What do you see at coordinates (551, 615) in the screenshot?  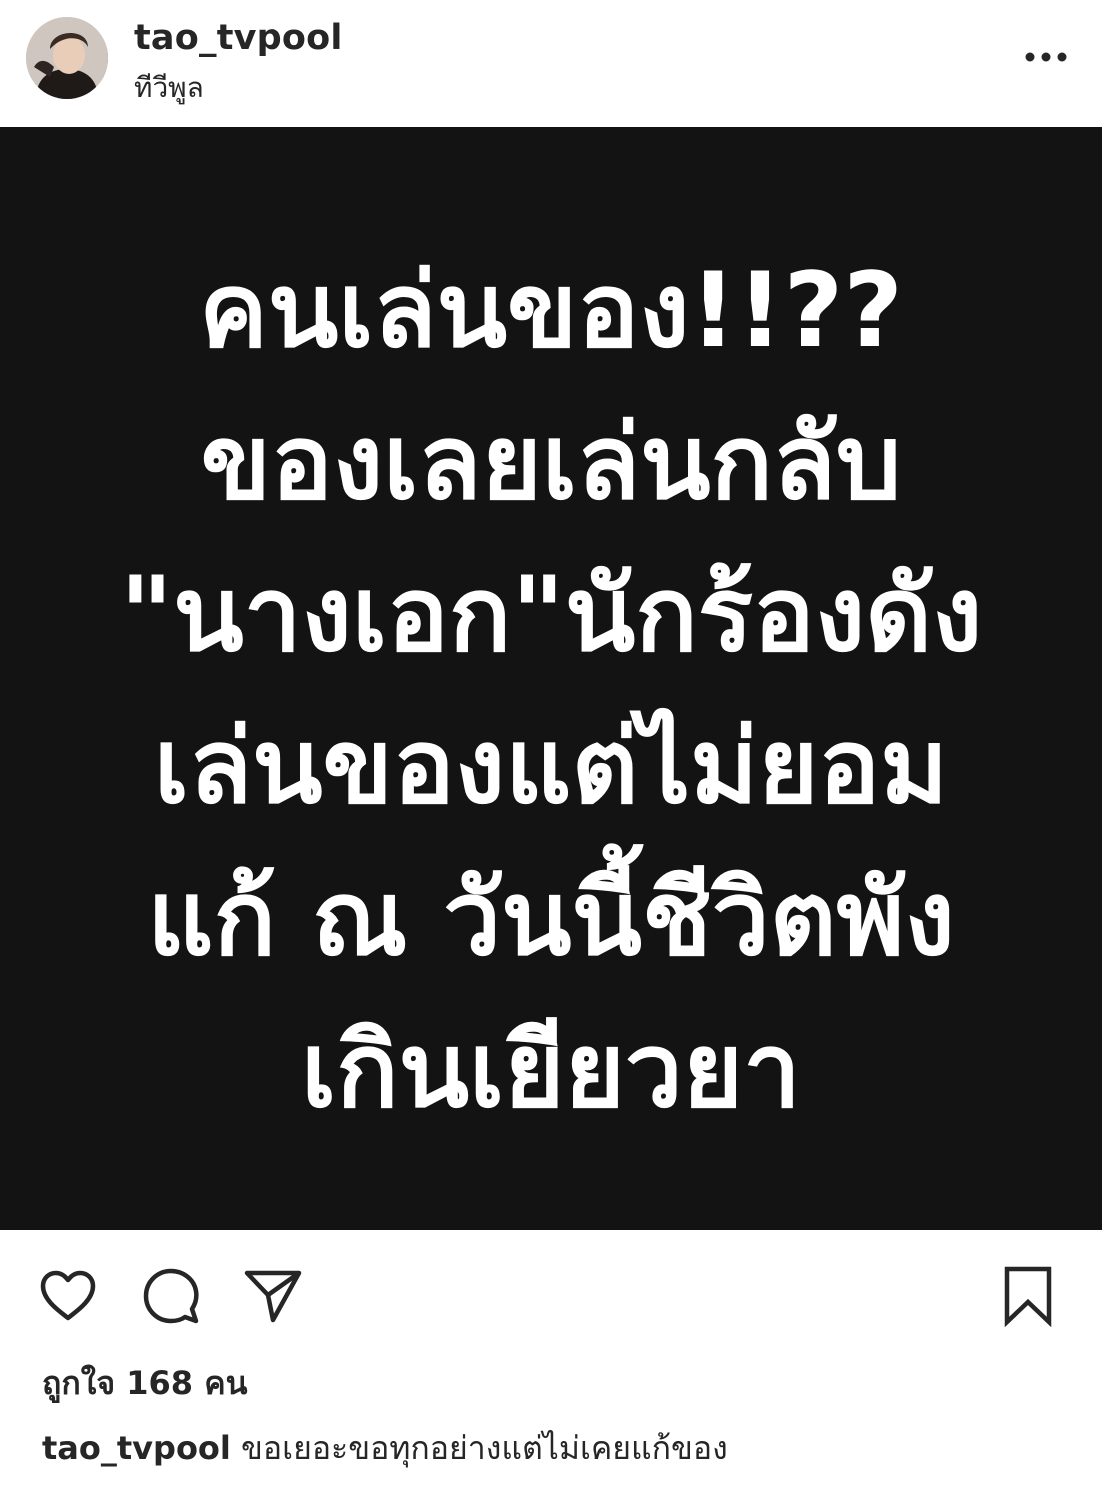 I see `post-image-line: "นางเอก"นักร้องดัง` at bounding box center [551, 615].